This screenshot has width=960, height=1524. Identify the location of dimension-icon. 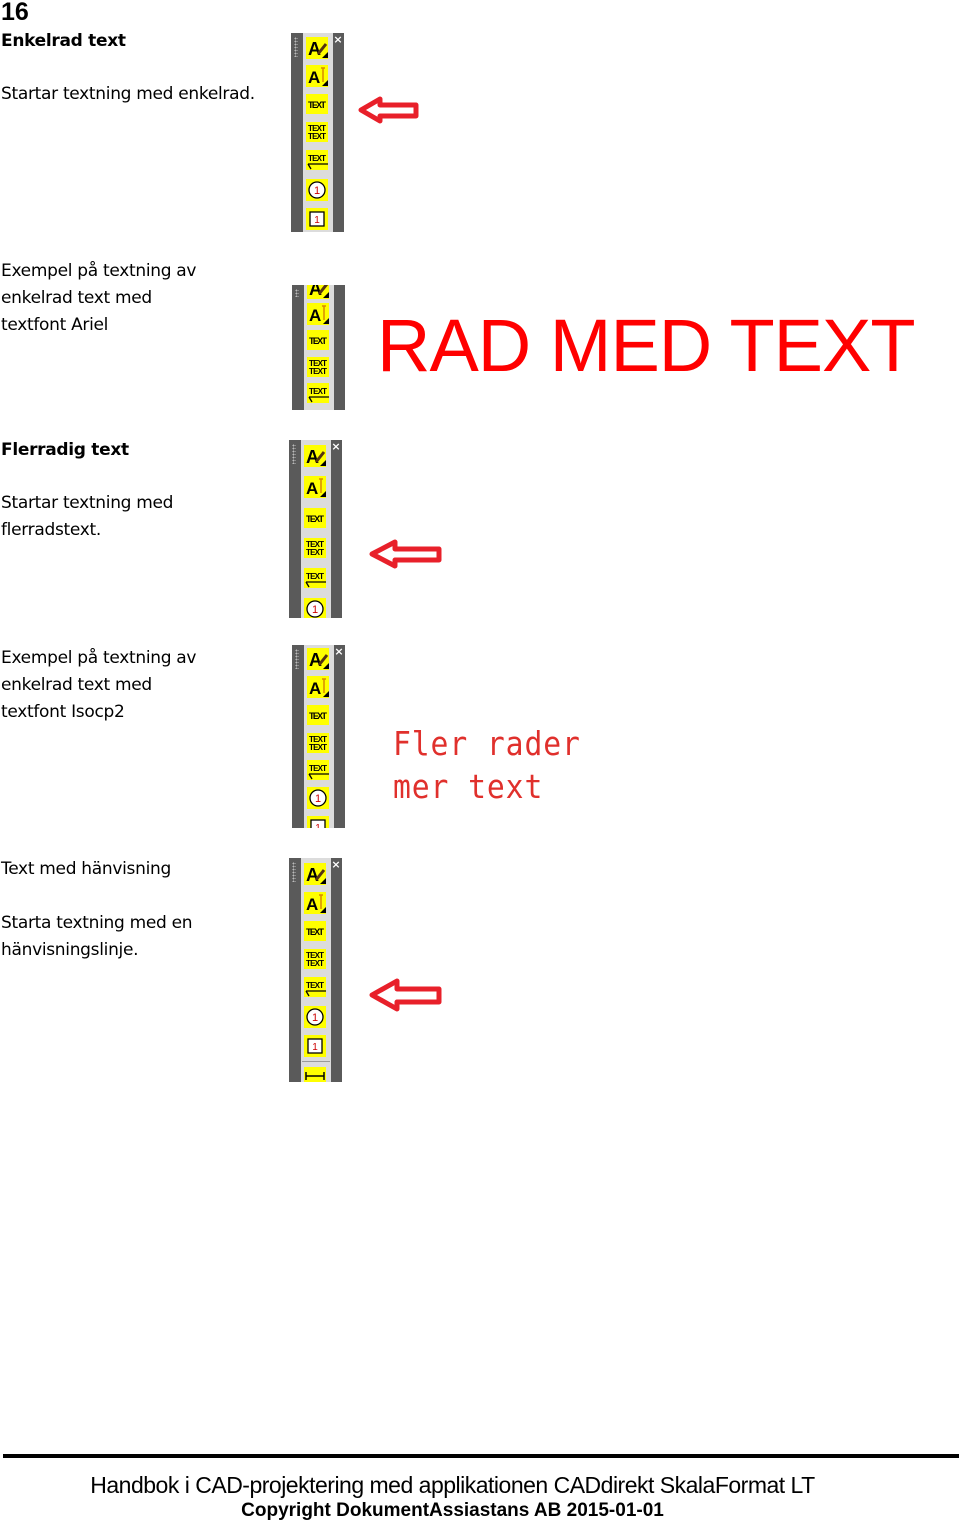
(315, 1074).